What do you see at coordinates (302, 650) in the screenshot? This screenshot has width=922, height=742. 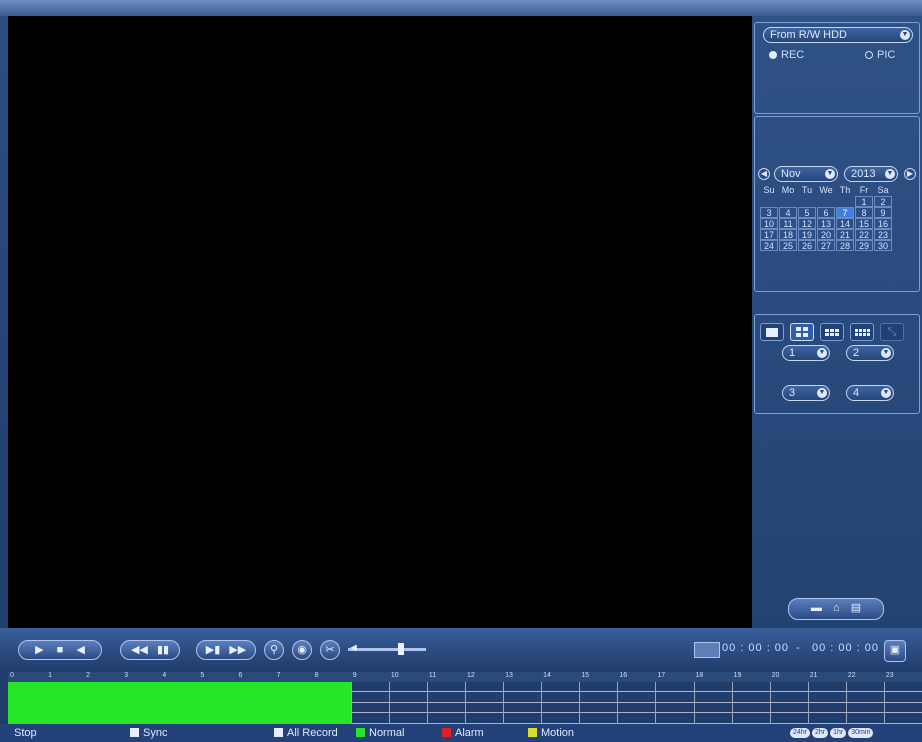 I see `snapshot-icon: ◉` at bounding box center [302, 650].